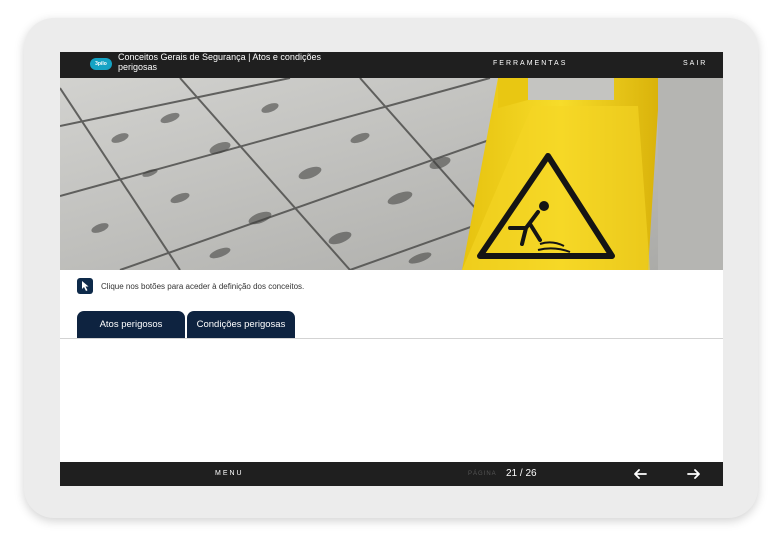  Describe the element at coordinates (695, 63) in the screenshot. I see `exit-button: SAIR` at that location.